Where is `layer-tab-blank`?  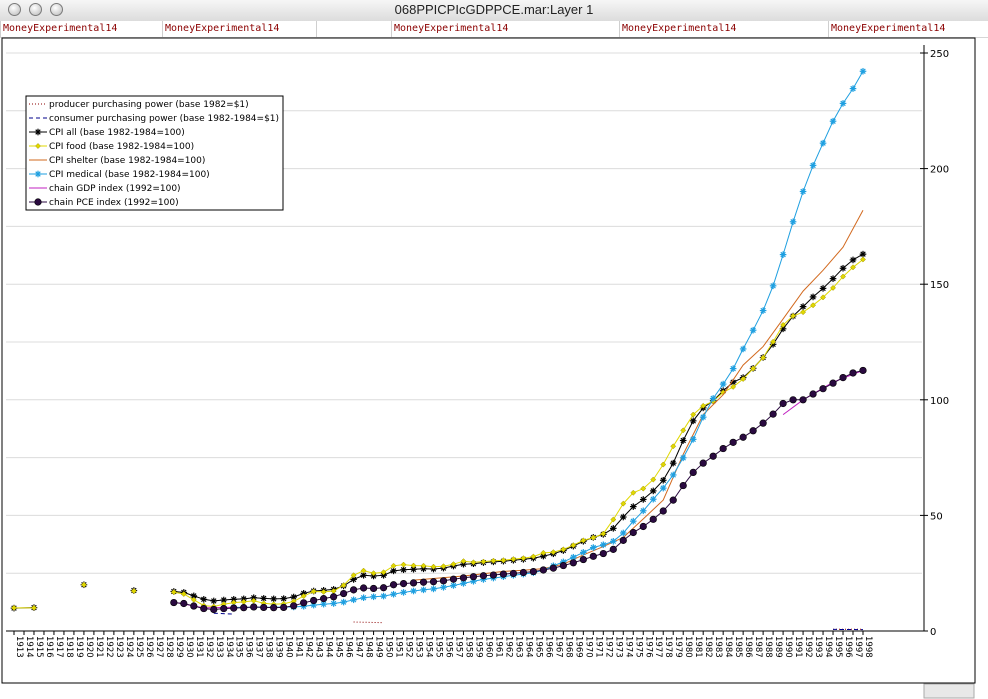
layer-tab-blank is located at coordinates (353, 29).